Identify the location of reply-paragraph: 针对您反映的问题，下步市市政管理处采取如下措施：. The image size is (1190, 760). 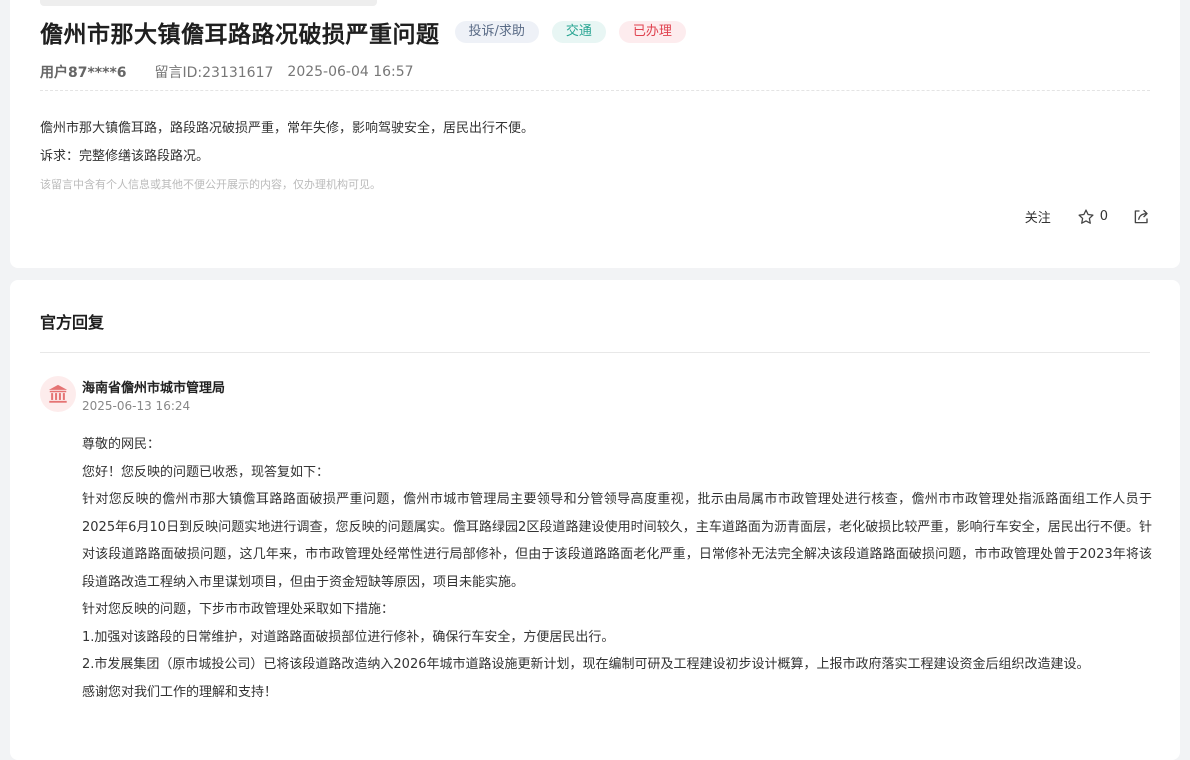
(238, 609).